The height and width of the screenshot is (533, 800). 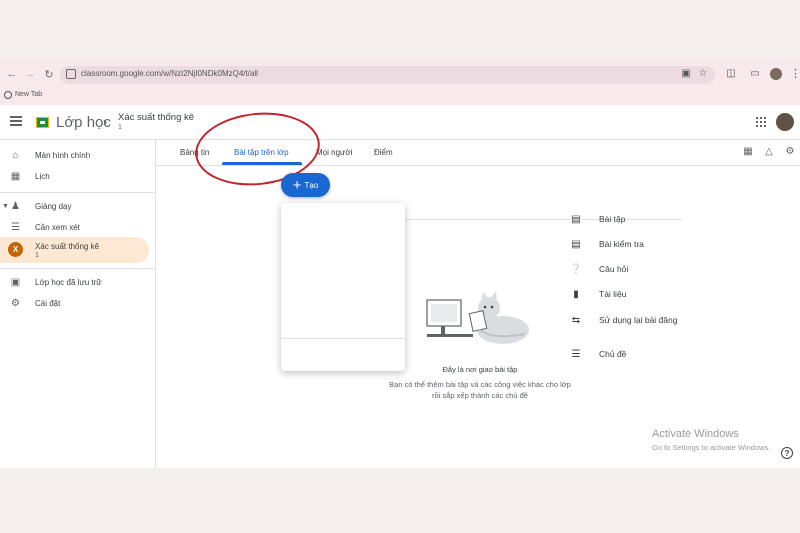 What do you see at coordinates (105, 121) in the screenshot?
I see `breadcrumb-chevron-icon: ›` at bounding box center [105, 121].